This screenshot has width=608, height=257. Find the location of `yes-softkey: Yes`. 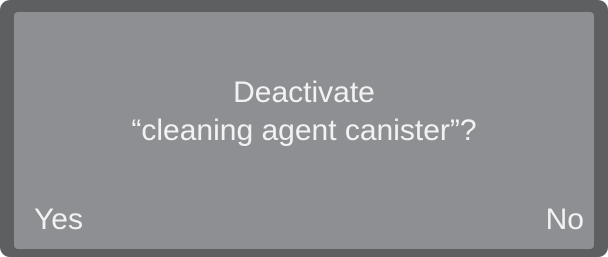

yes-softkey: Yes is located at coordinates (58, 220).